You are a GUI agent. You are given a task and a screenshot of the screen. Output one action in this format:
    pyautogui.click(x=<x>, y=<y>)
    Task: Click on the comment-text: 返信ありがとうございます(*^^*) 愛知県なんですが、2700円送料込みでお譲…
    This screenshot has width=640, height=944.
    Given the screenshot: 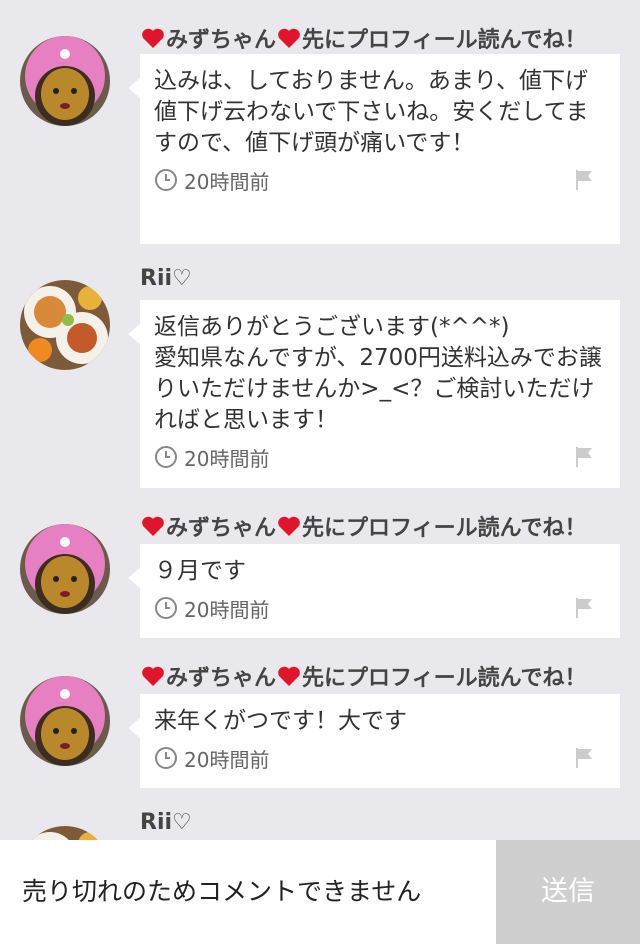 What is the action you would take?
    pyautogui.click(x=378, y=373)
    